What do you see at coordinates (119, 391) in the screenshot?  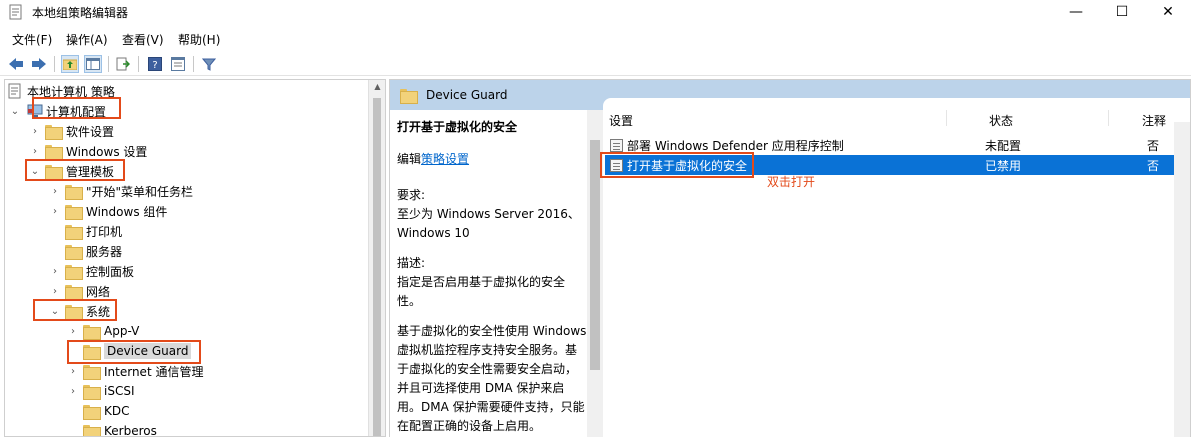 I see `tree-label: iSCSI` at bounding box center [119, 391].